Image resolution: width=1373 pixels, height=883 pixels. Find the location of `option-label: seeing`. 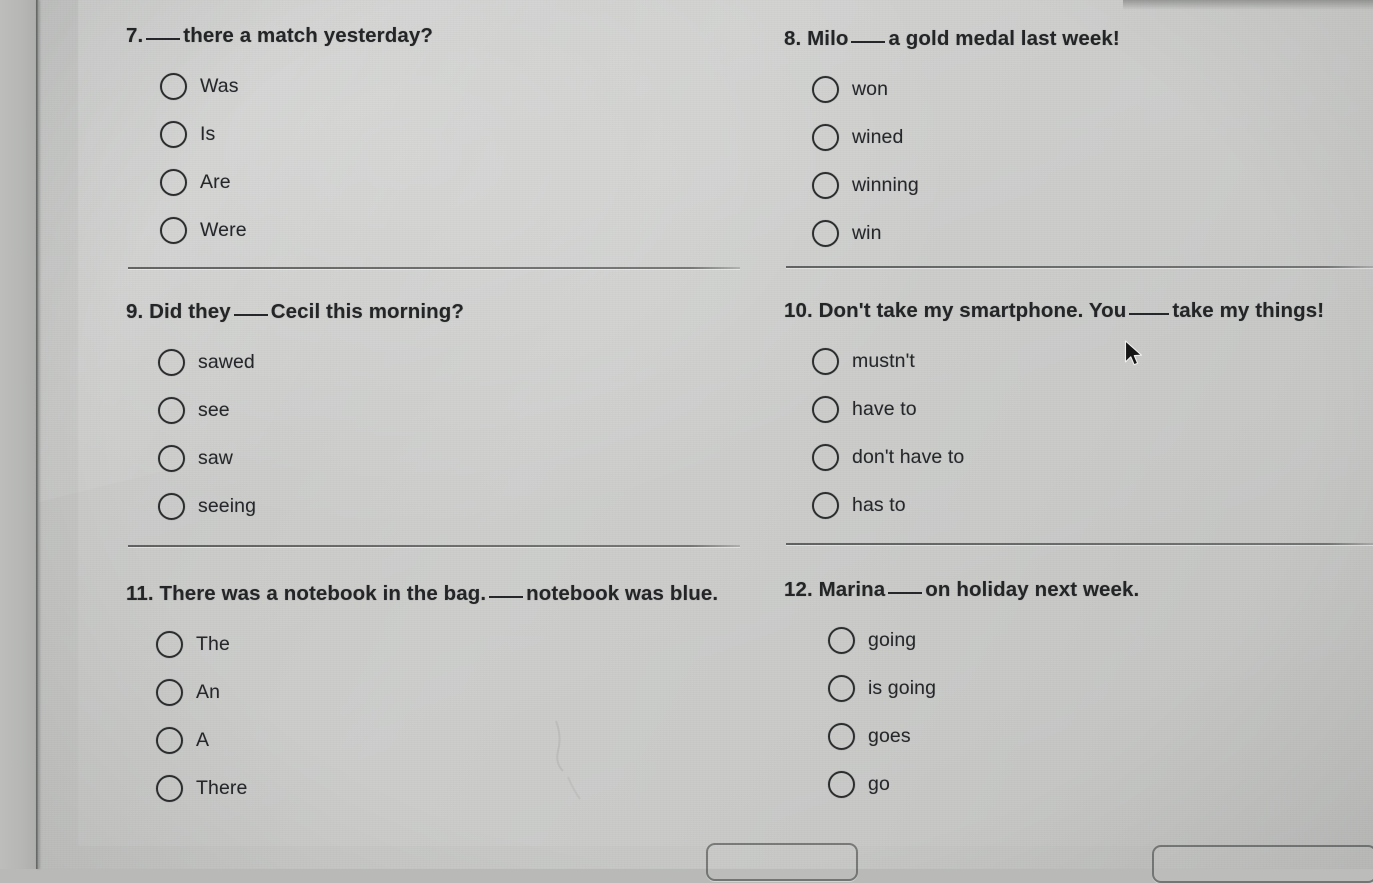

option-label: seeing is located at coordinates (227, 506).